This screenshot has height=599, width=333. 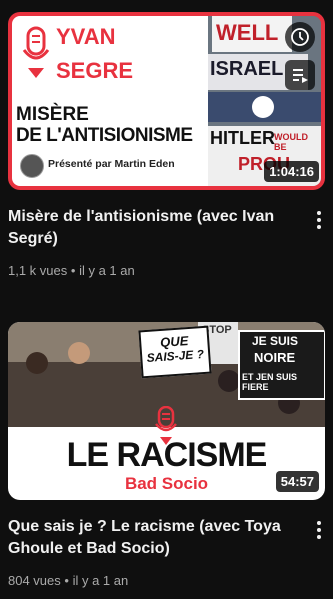 I want to click on clock-icon, so click(x=300, y=37).